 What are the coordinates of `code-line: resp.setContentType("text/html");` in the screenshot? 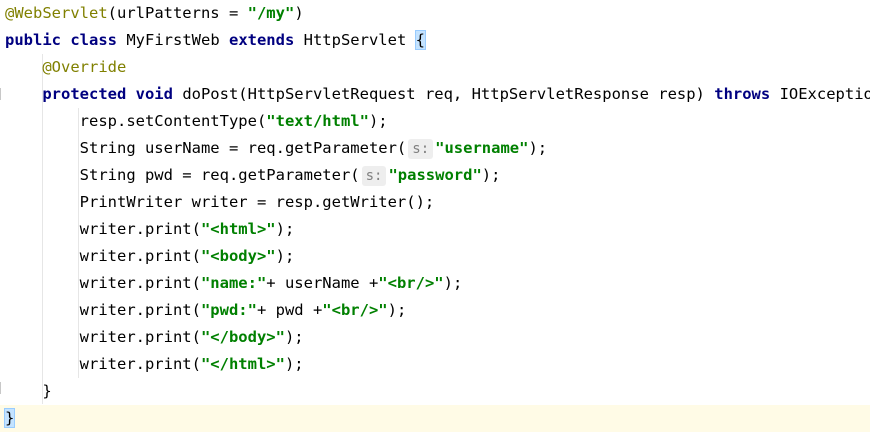 It's located at (435, 121).